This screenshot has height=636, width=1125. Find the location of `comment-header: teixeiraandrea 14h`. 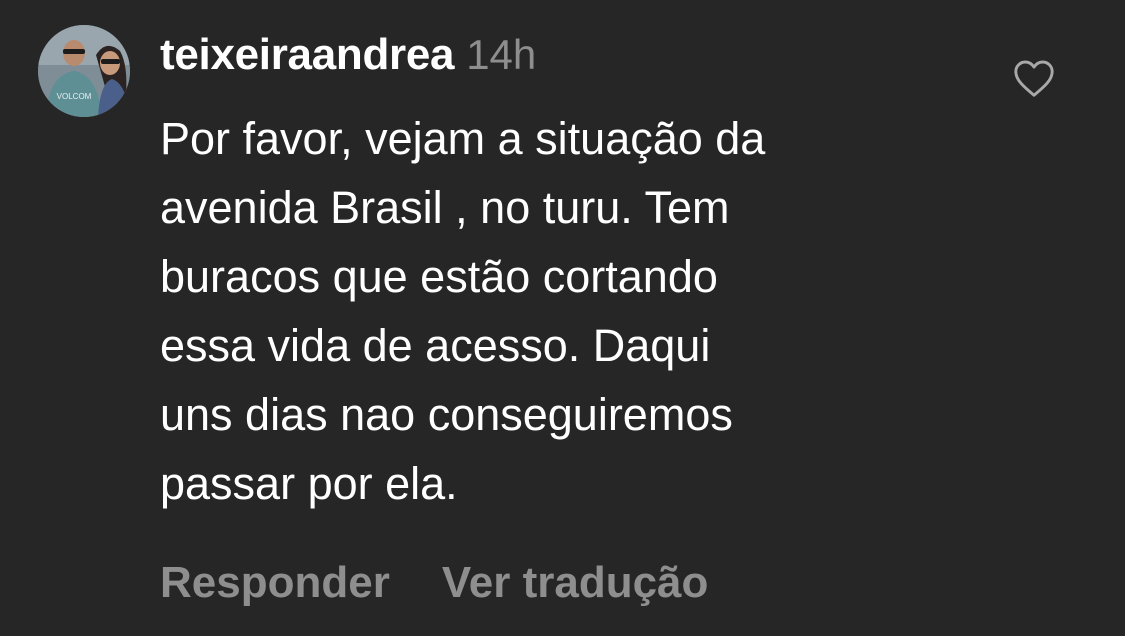

comment-header: teixeiraandrea 14h is located at coordinates (348, 60).